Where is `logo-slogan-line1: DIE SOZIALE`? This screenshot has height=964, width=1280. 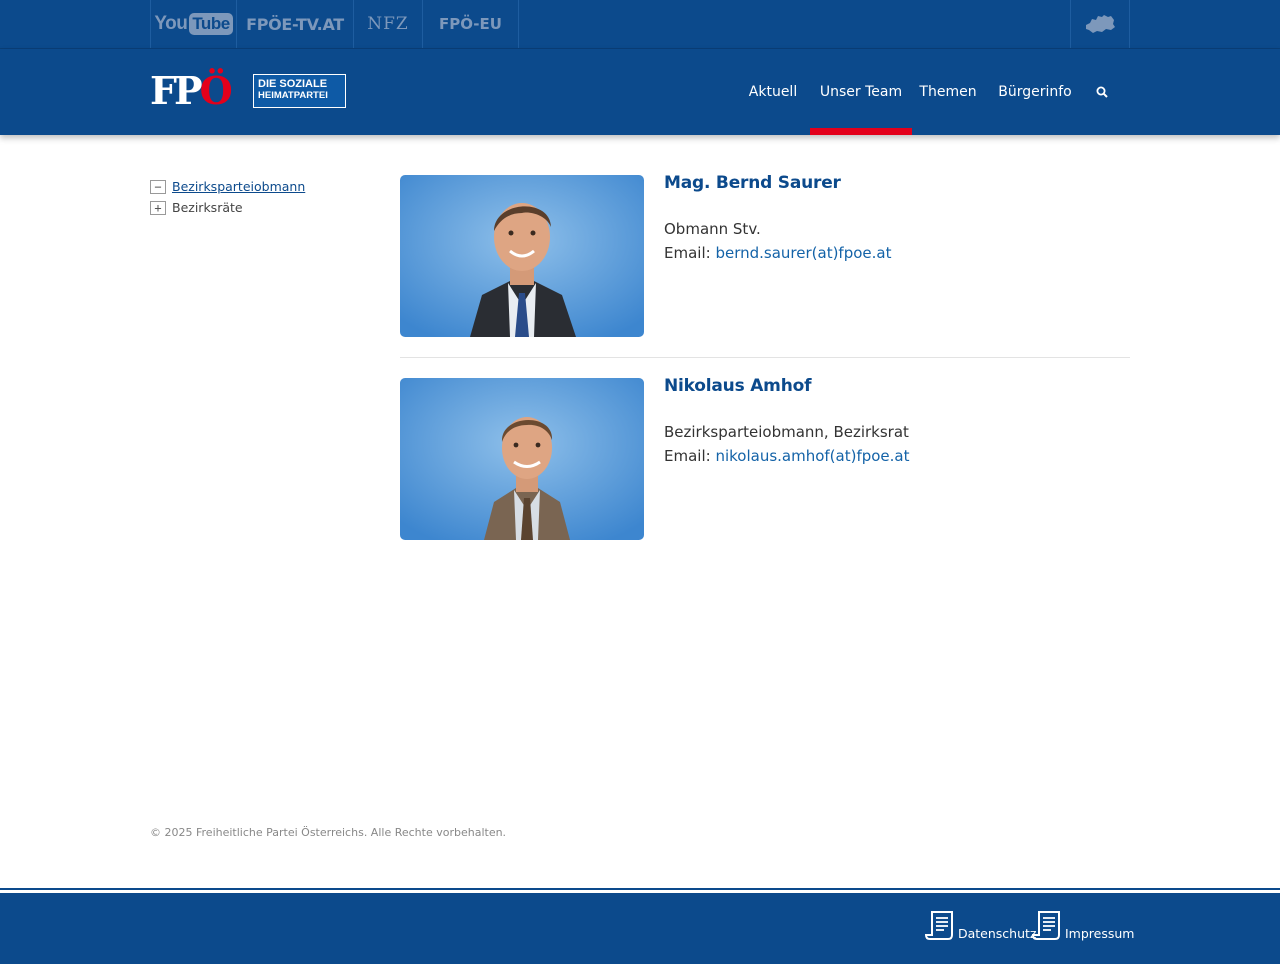
logo-slogan-line1: DIE SOZIALE is located at coordinates (293, 84).